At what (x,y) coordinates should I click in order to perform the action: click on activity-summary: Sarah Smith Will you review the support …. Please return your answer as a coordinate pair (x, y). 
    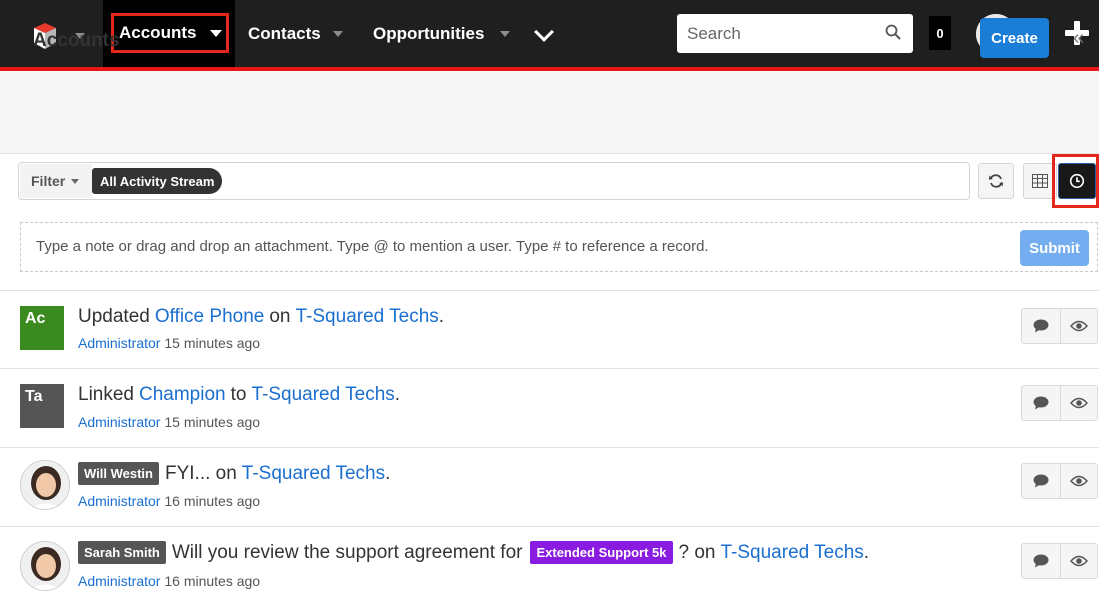
    Looking at the image, I should click on (473, 552).